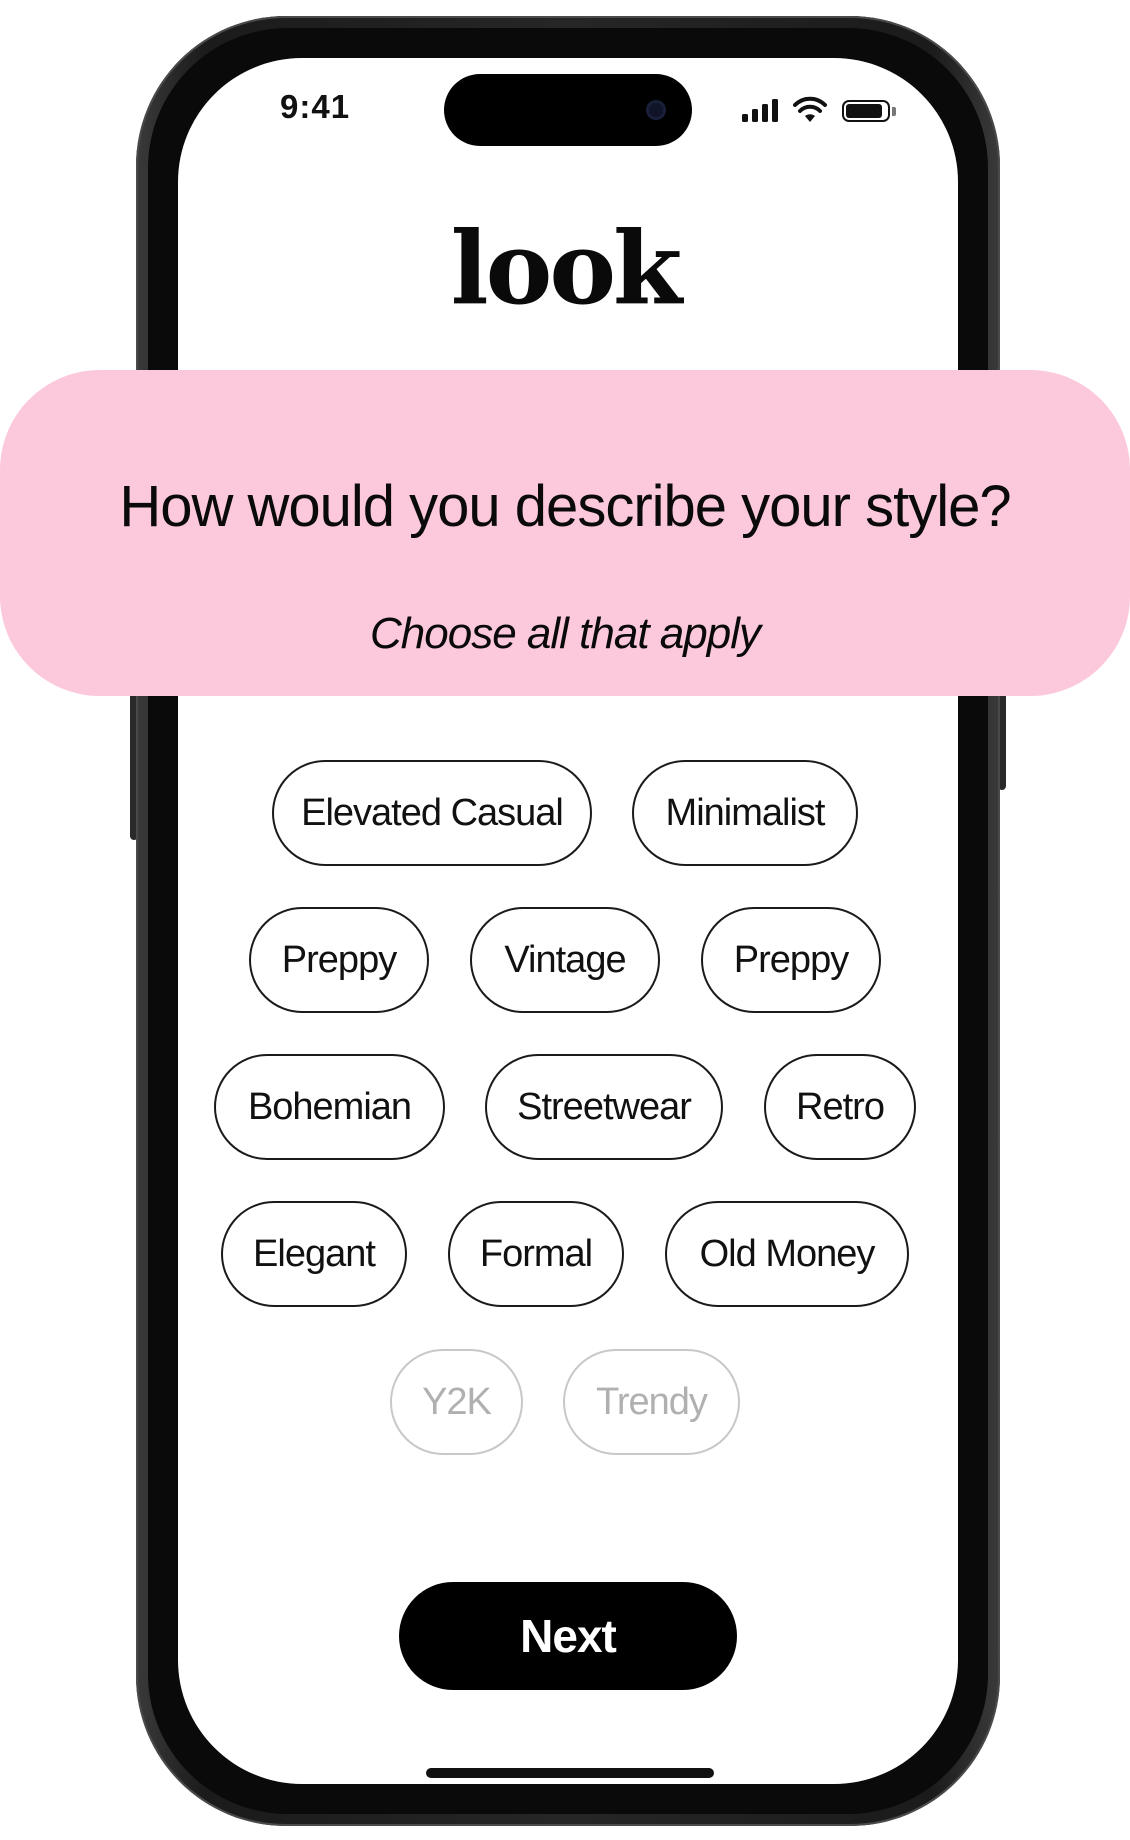  I want to click on next-button: Next, so click(568, 1636).